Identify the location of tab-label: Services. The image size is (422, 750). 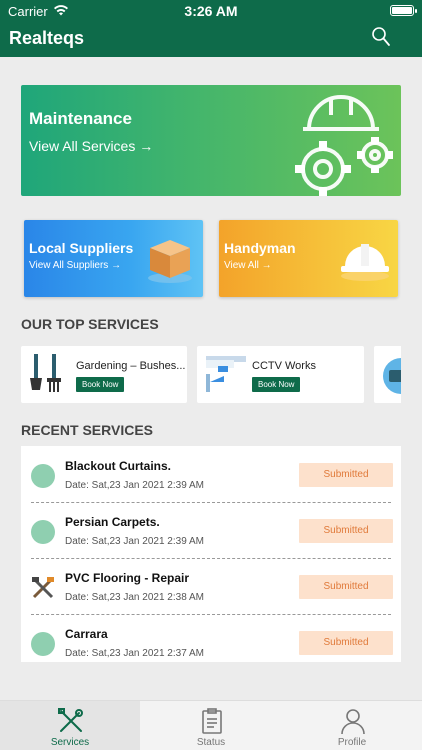
(70, 742).